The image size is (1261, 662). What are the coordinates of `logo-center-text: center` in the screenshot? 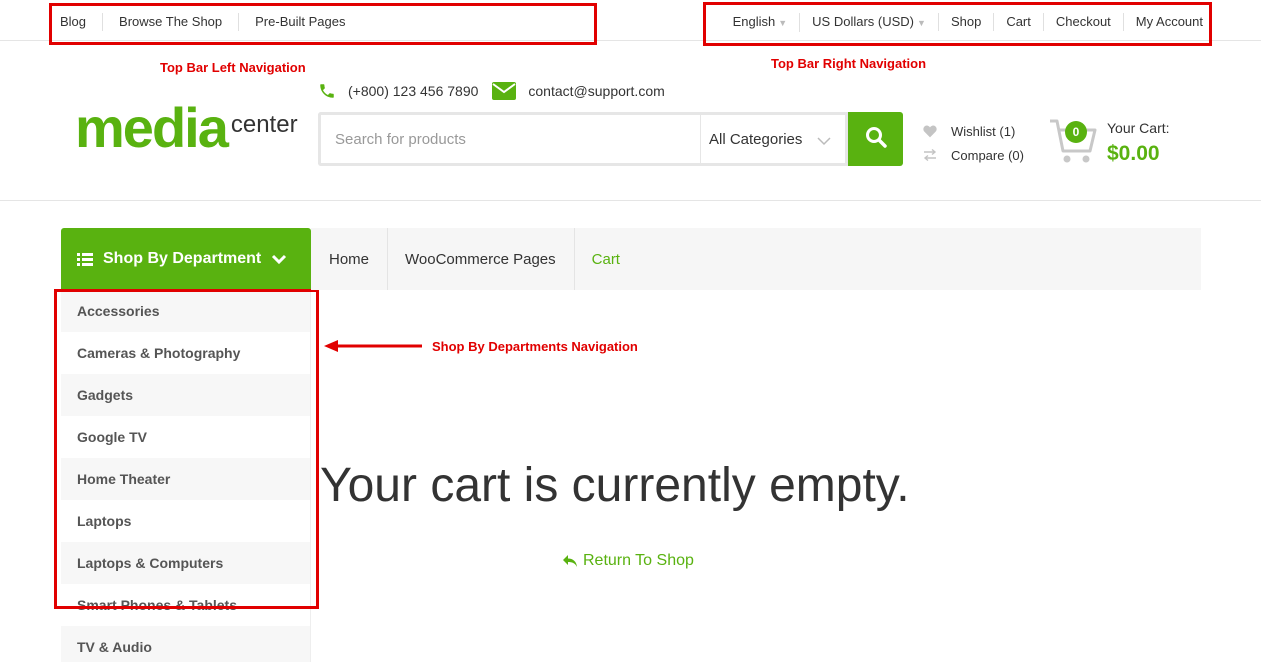 It's located at (264, 124).